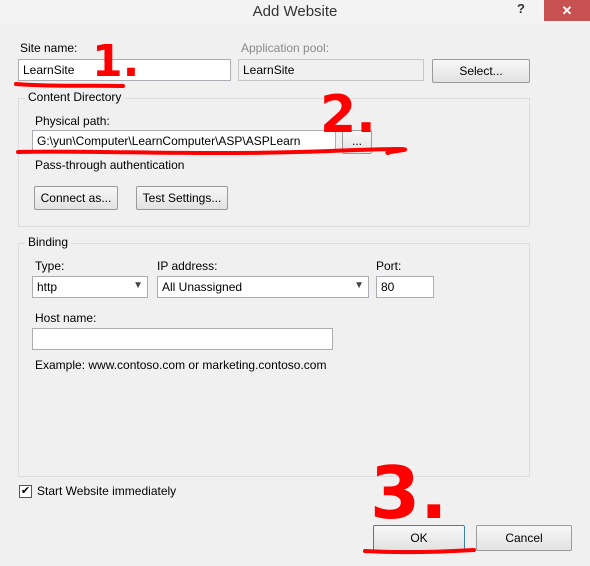 The height and width of the screenshot is (566, 590). I want to click on ip-address-select: All Unassigned ▼, so click(263, 287).